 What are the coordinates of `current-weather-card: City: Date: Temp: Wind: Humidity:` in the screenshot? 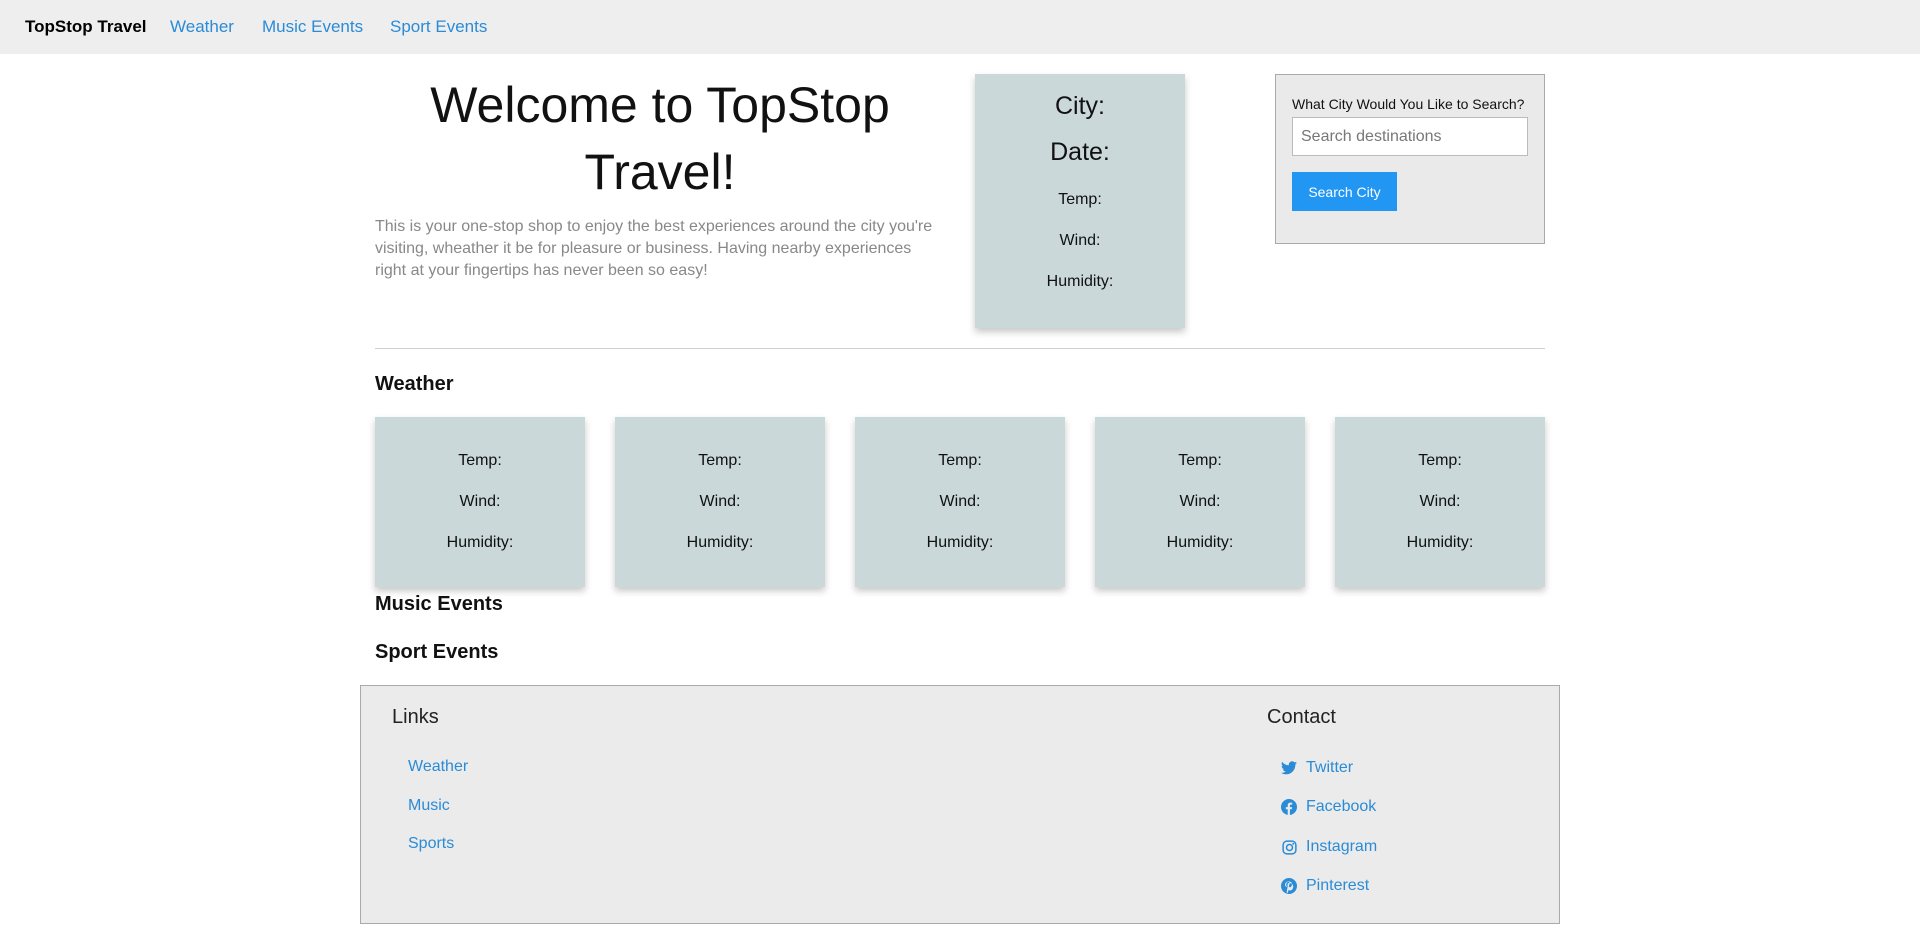 It's located at (1080, 201).